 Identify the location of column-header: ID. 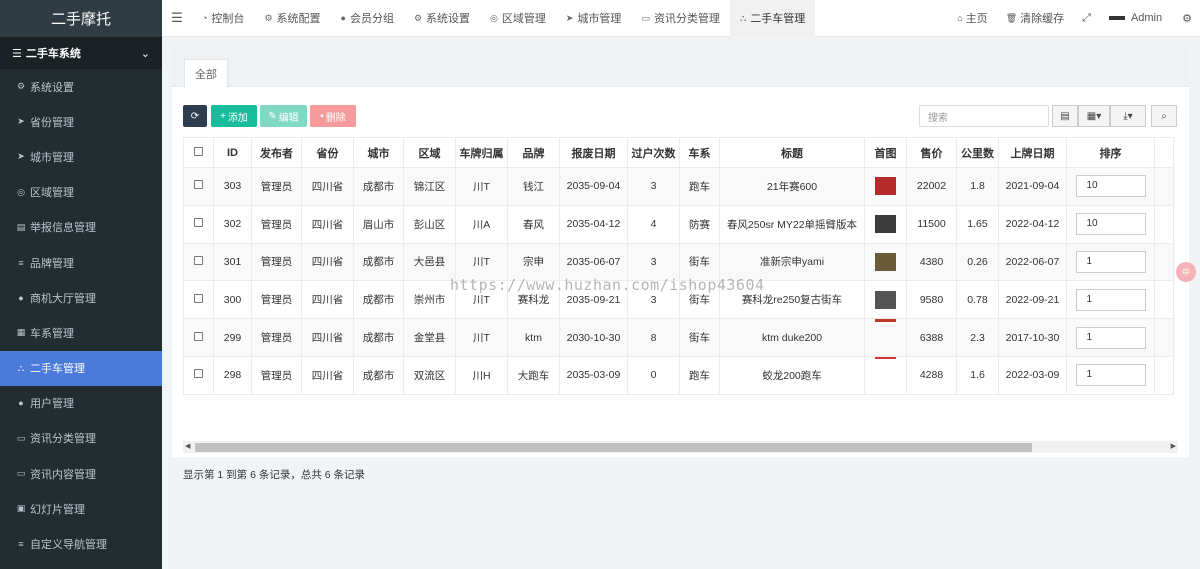
(232, 152).